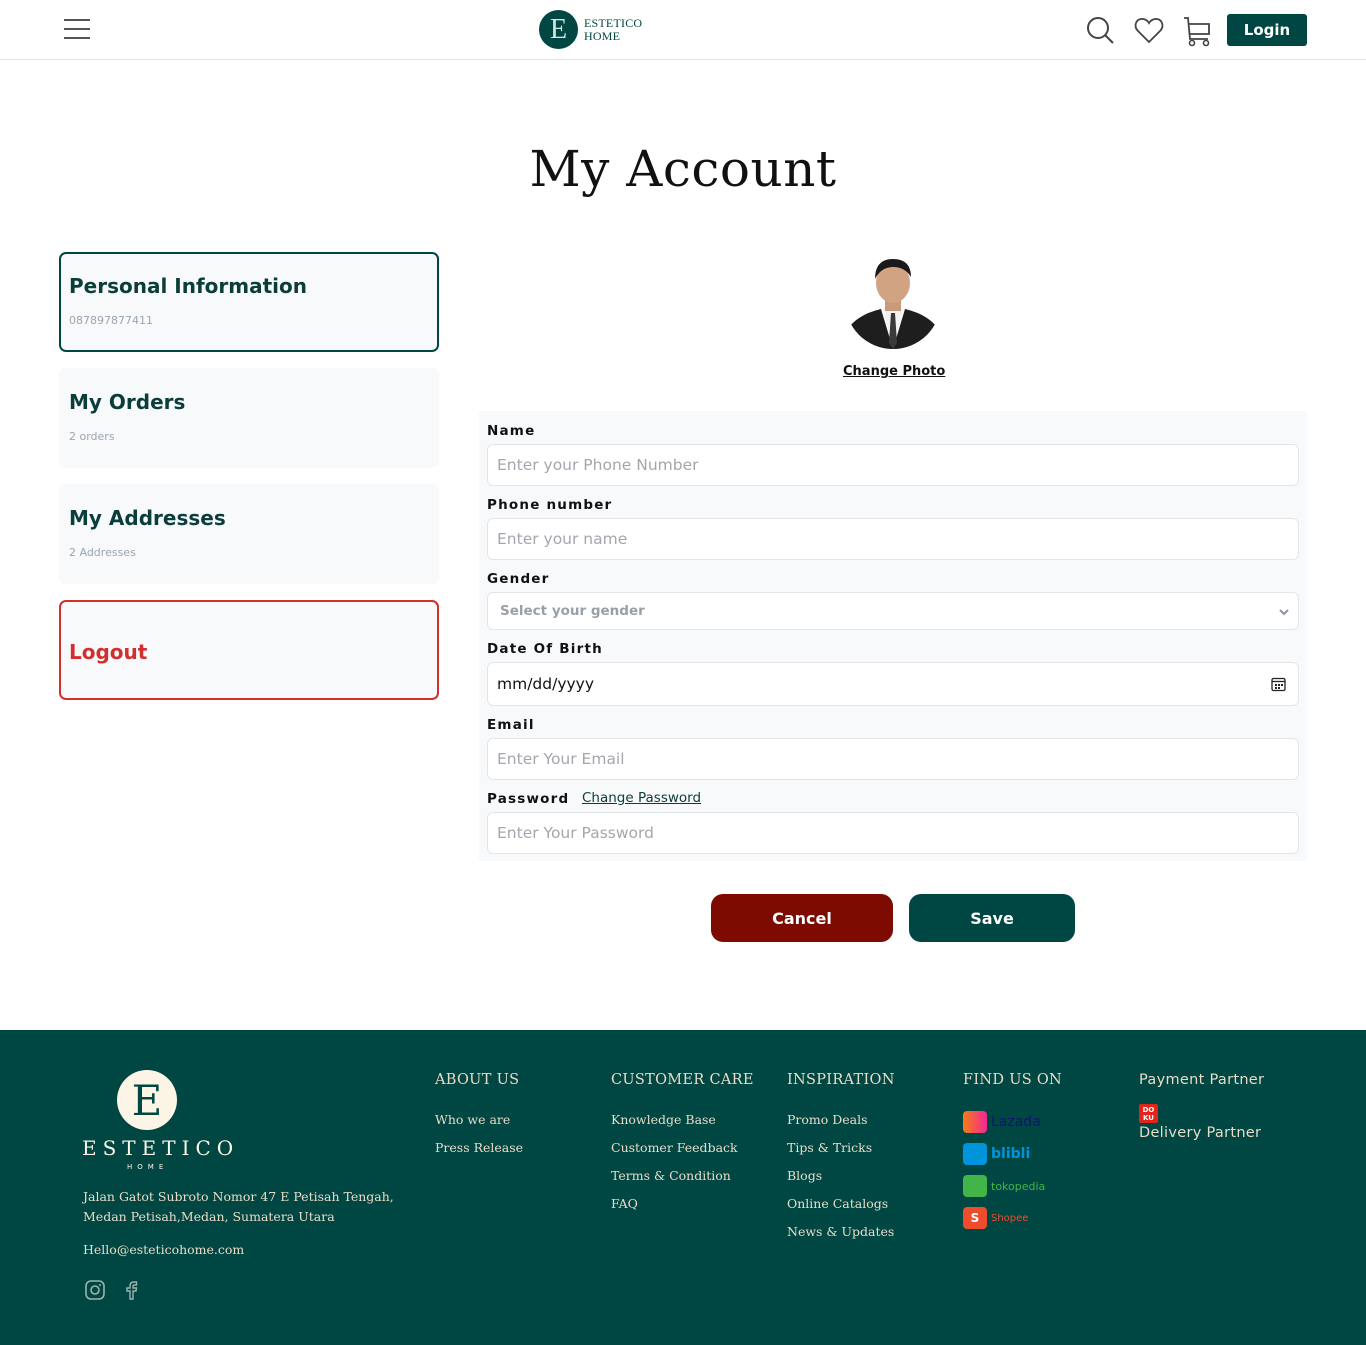 This screenshot has width=1366, height=1345. I want to click on footer-heading: CUSTOMER CARE, so click(682, 1080).